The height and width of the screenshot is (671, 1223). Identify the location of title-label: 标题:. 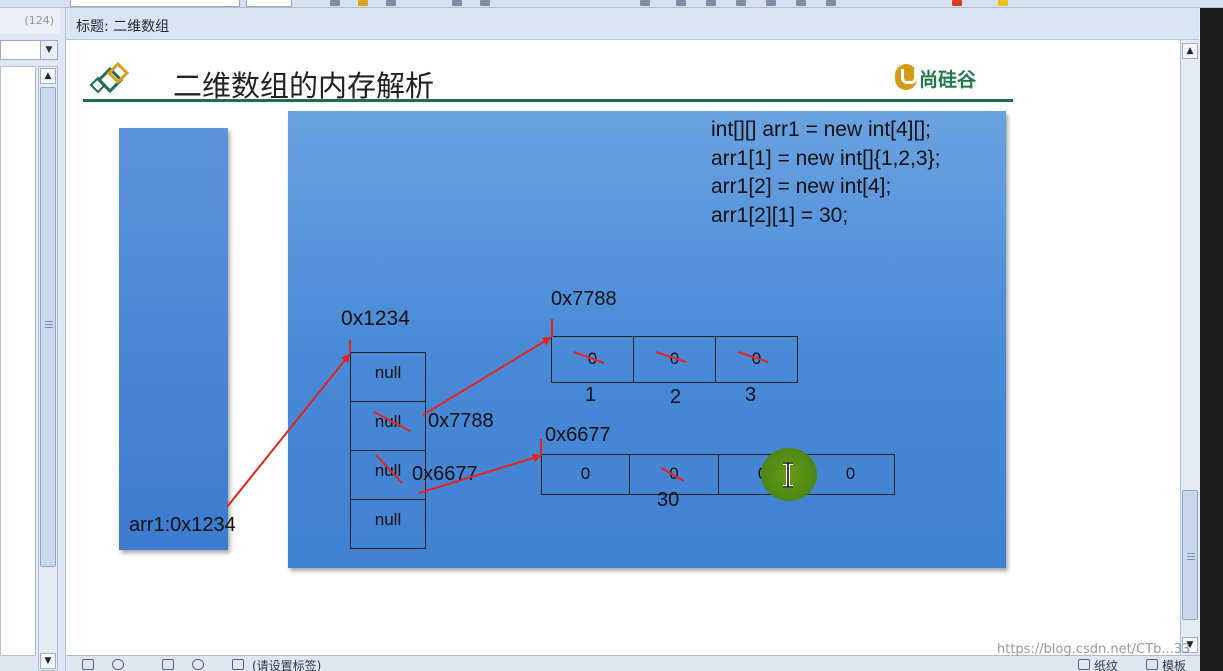
(92, 27).